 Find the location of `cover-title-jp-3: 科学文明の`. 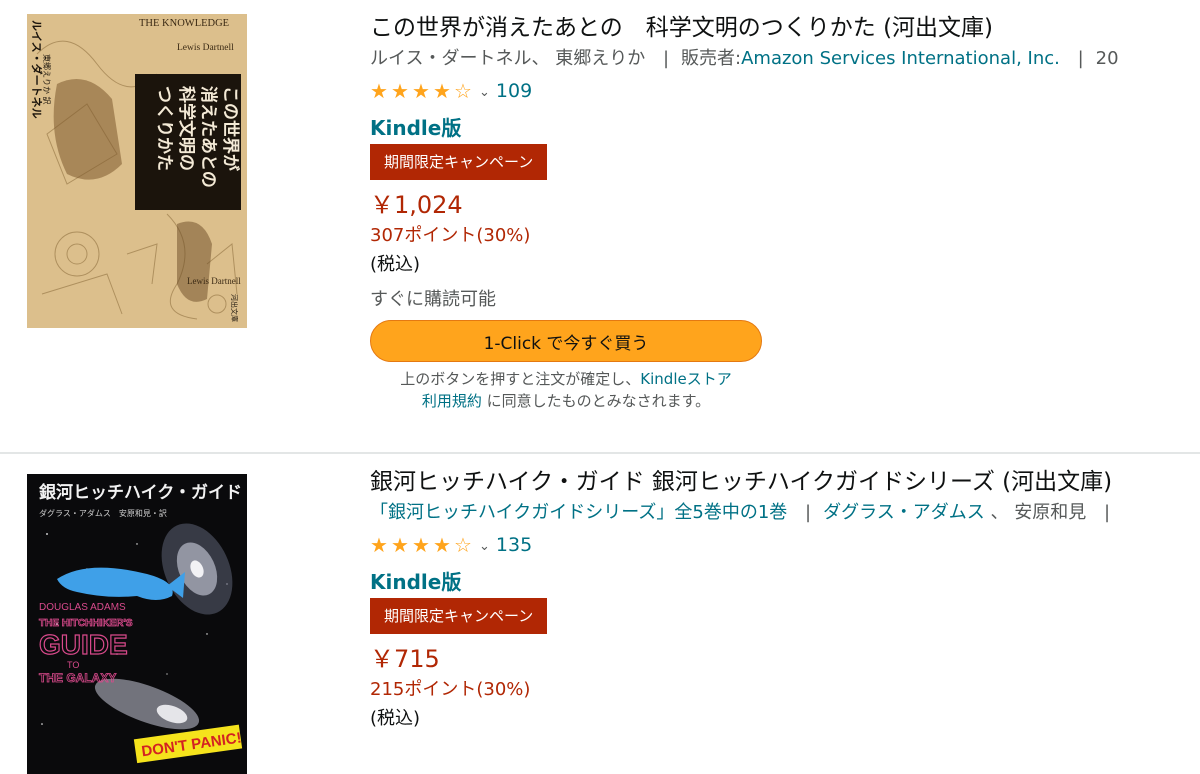

cover-title-jp-3: 科学文明の is located at coordinates (186, 128).